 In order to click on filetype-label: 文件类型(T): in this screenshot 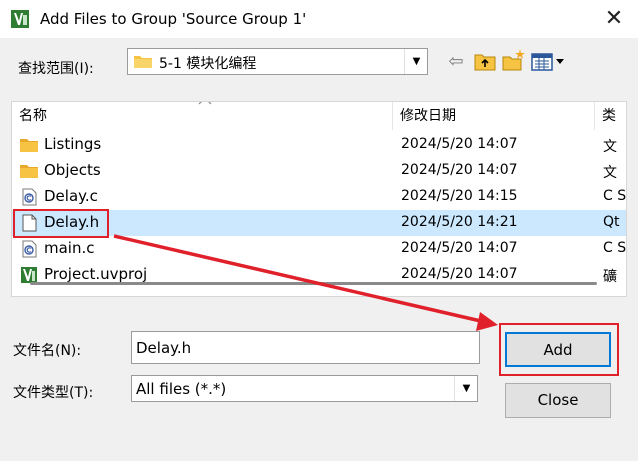, I will do `click(53, 393)`.